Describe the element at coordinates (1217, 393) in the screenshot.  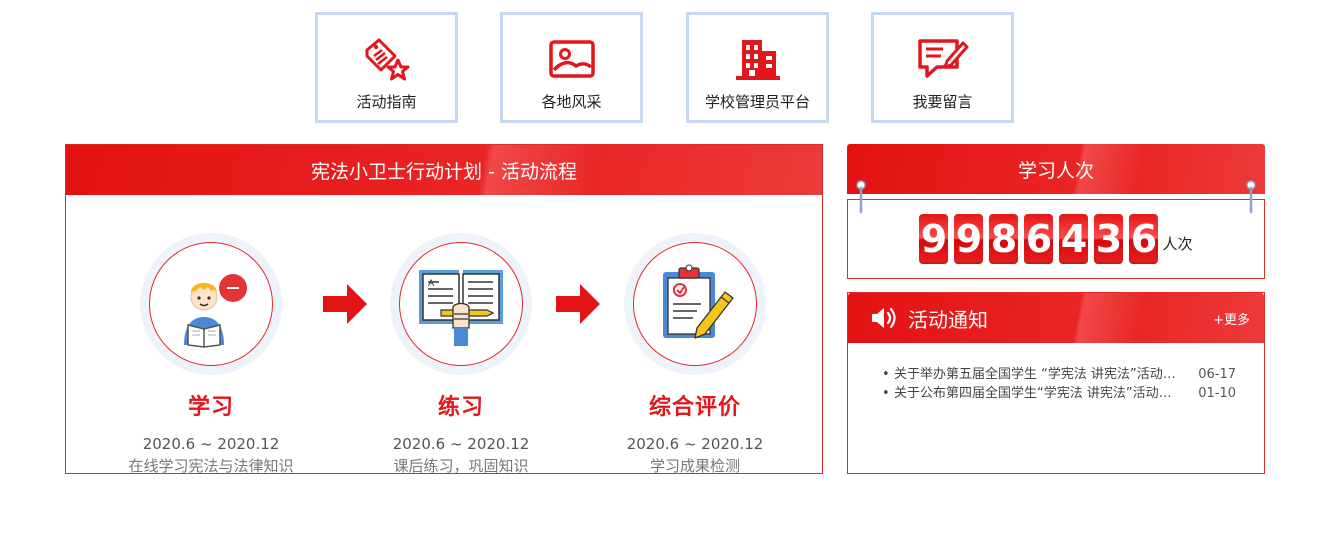
I see `notice-item-date: 01-10` at that location.